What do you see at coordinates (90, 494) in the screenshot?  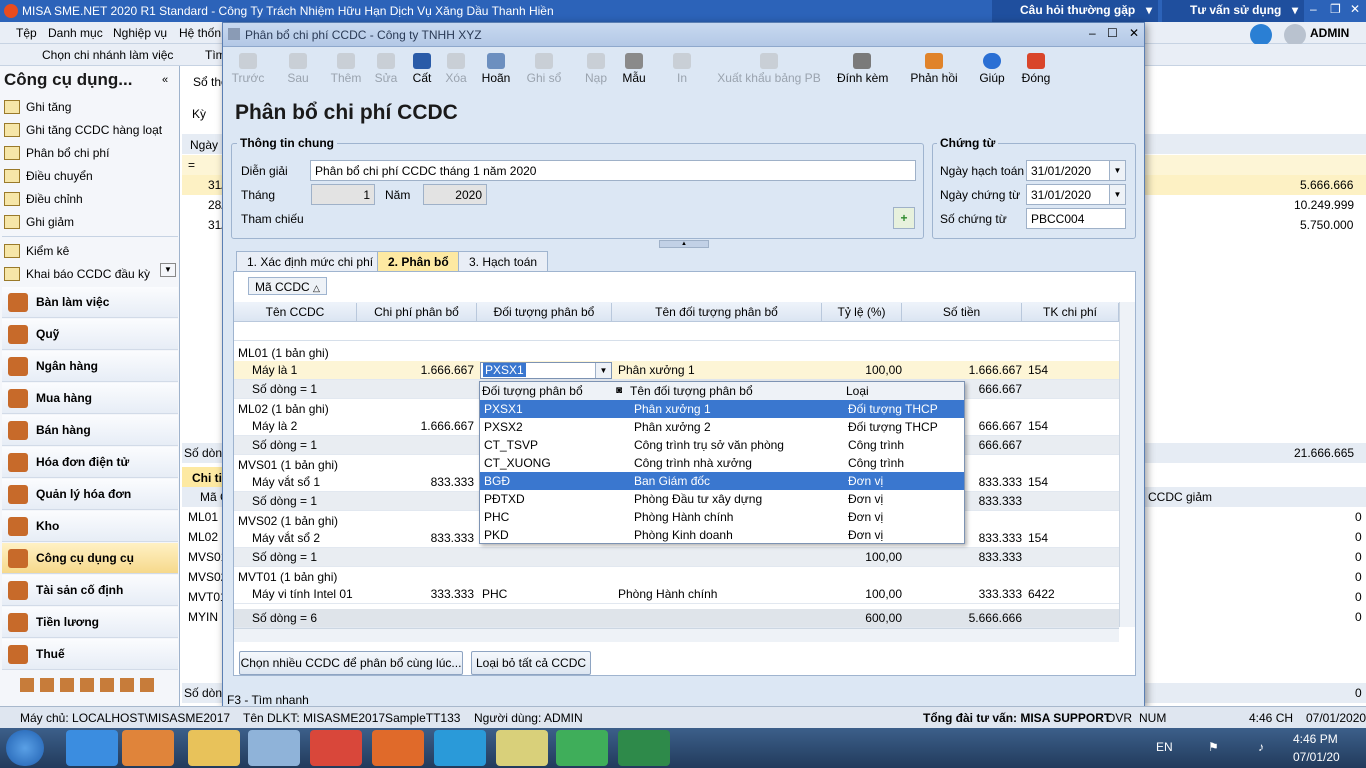 I see `module-quan-ly-hoa-don: Quản lý hóa đơn` at bounding box center [90, 494].